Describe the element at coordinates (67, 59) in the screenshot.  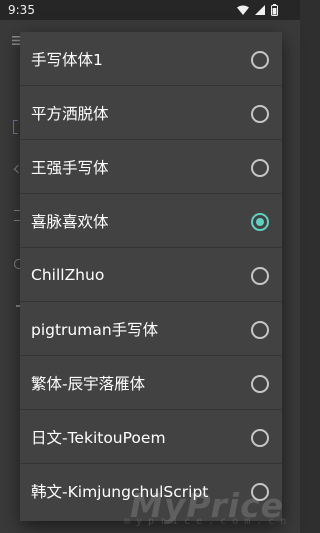
I see `font-option-label: 手写体体1` at that location.